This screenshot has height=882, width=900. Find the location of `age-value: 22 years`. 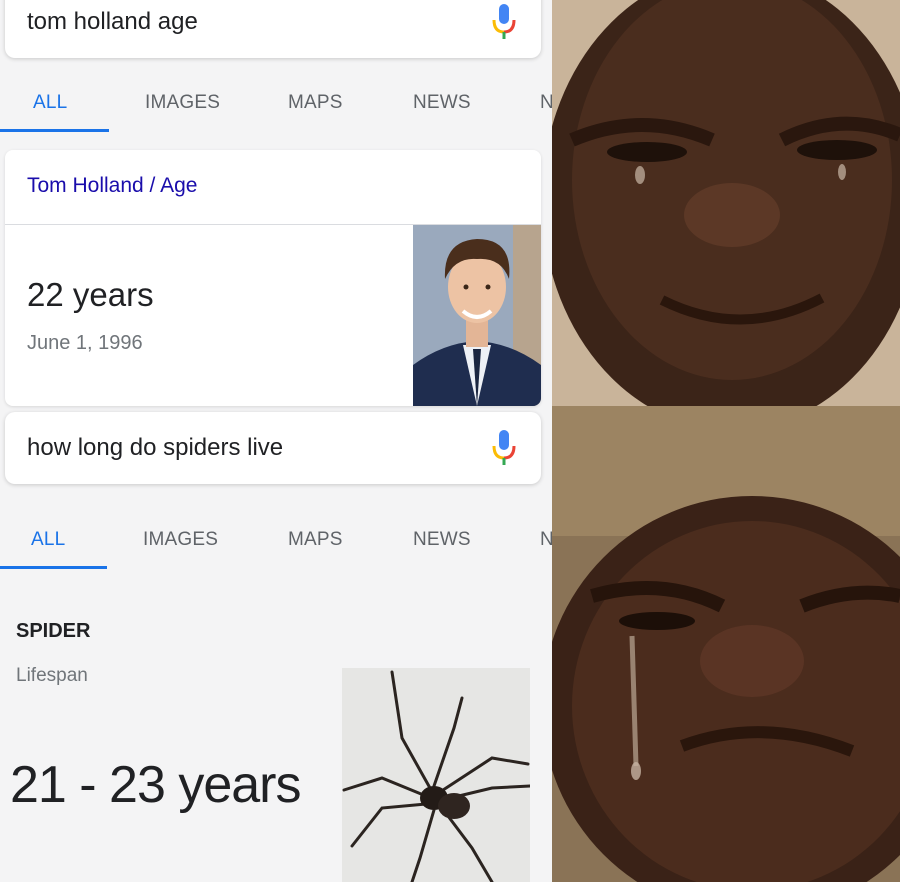

age-value: 22 years is located at coordinates (90, 294).